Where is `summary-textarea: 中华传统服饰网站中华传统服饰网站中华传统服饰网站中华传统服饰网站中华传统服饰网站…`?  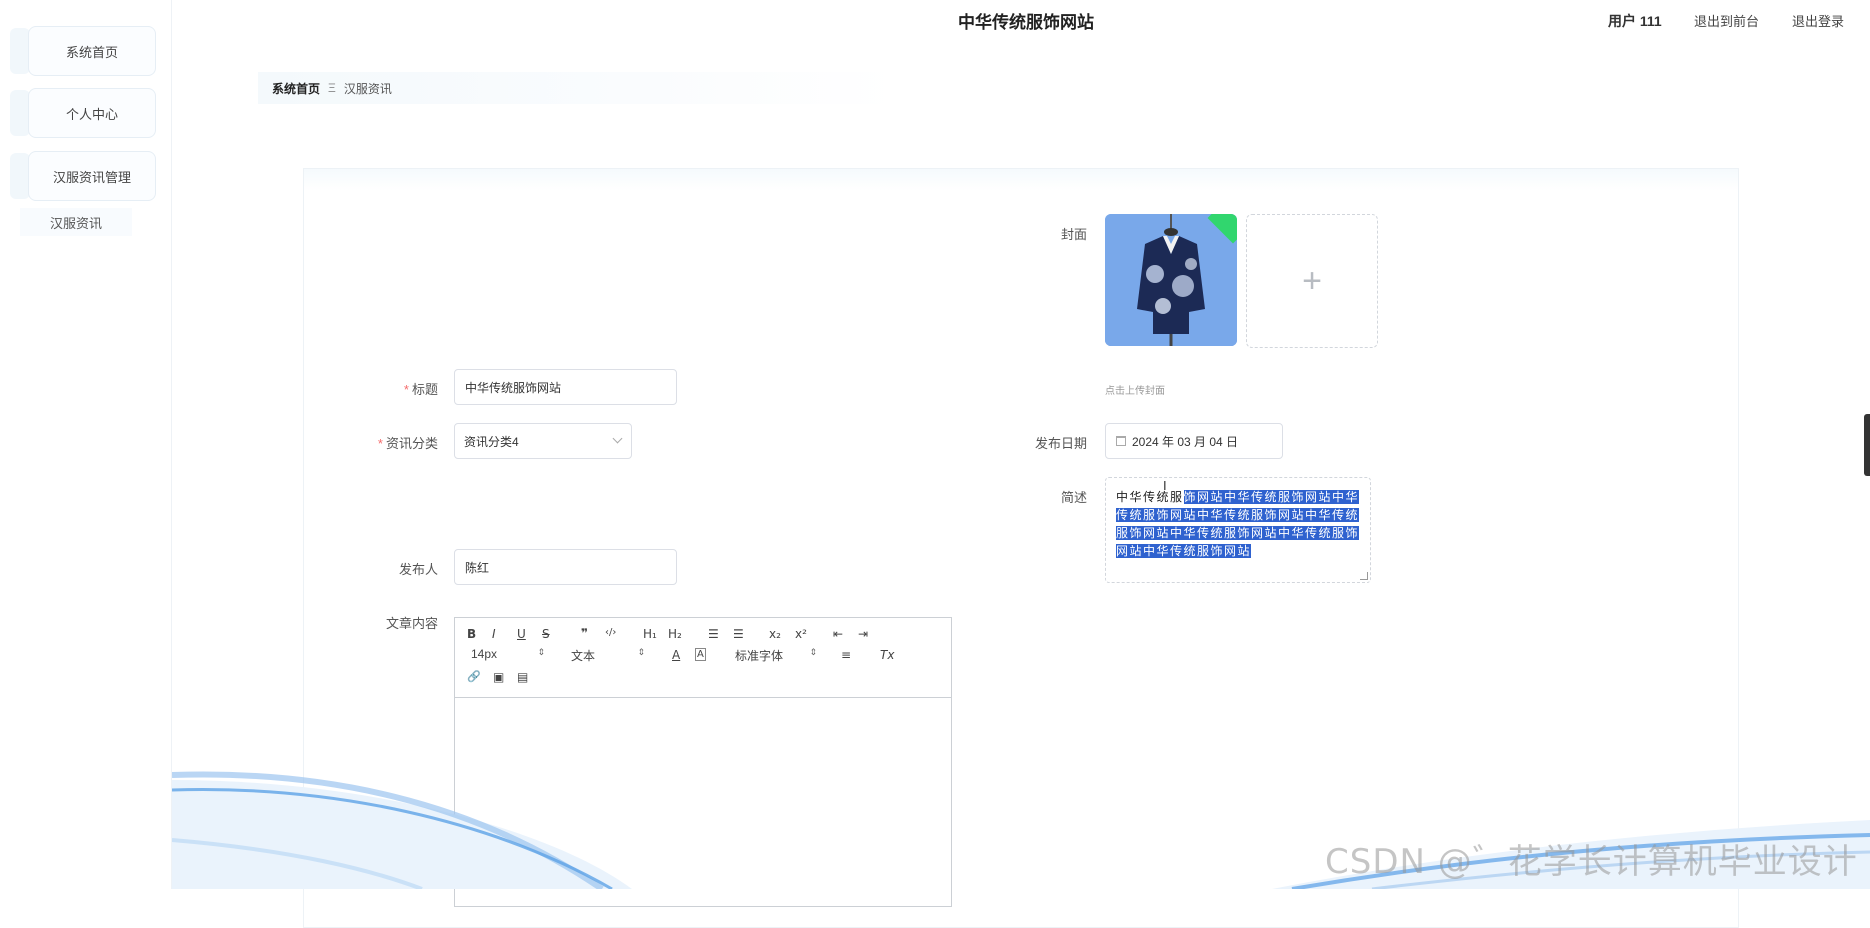
summary-textarea: 中华传统服饰网站中华传统服饰网站中华传统服饰网站中华传统服饰网站中华传统服饰网站… is located at coordinates (1238, 530).